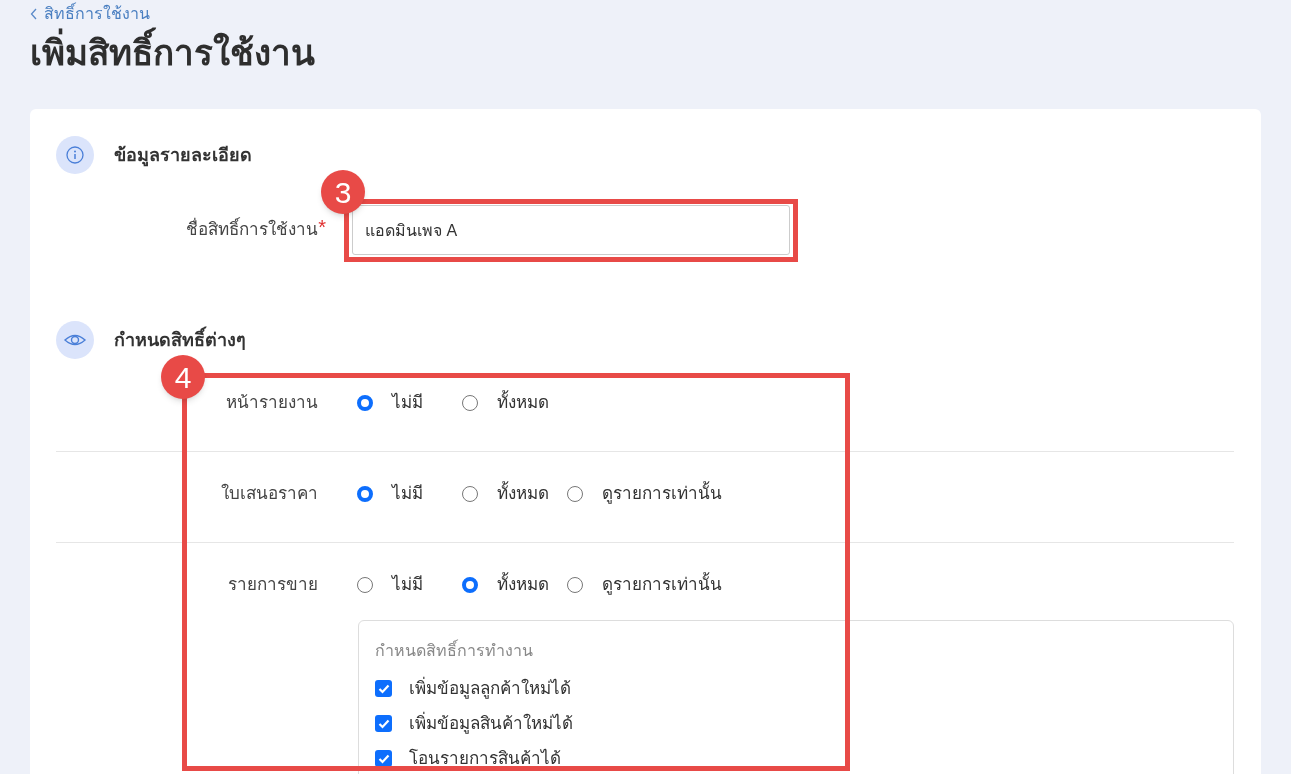 This screenshot has width=1291, height=774. Describe the element at coordinates (796, 651) in the screenshot. I see `panel-title: กำหนดสิทธิ์การทำงาน` at that location.